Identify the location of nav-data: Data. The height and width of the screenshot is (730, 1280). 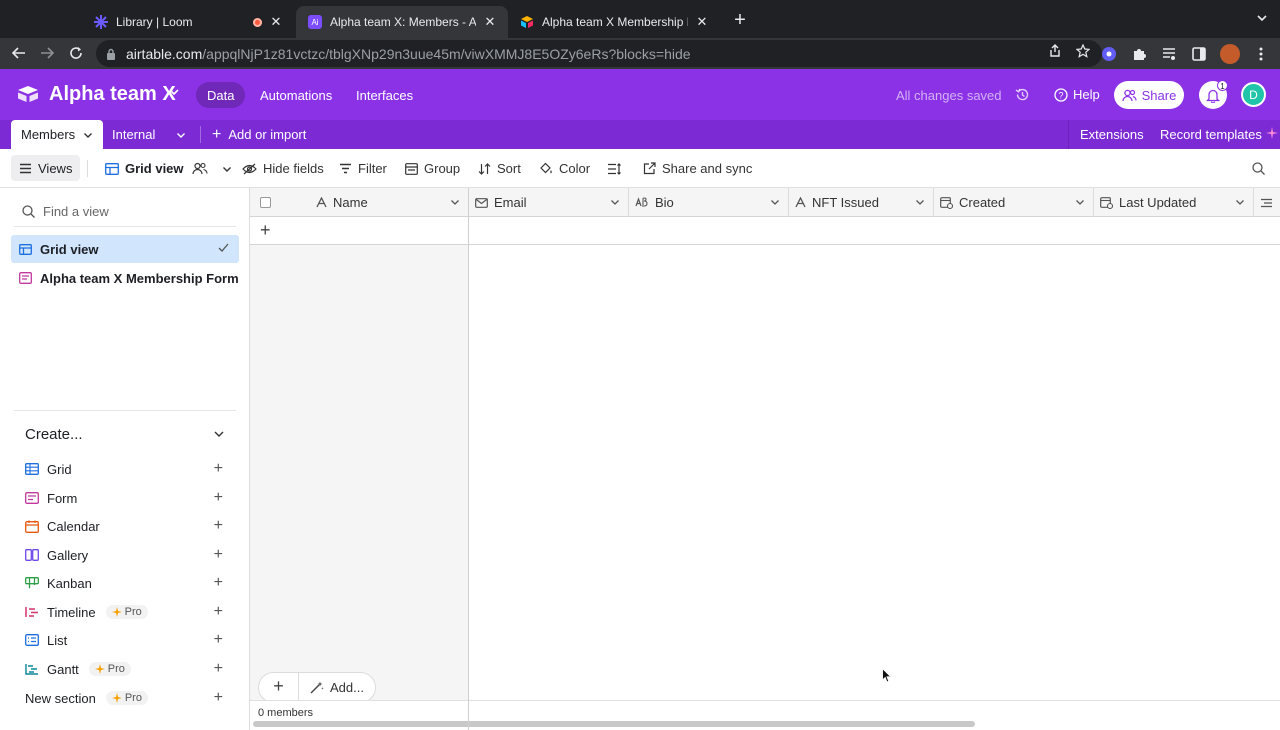
(221, 95).